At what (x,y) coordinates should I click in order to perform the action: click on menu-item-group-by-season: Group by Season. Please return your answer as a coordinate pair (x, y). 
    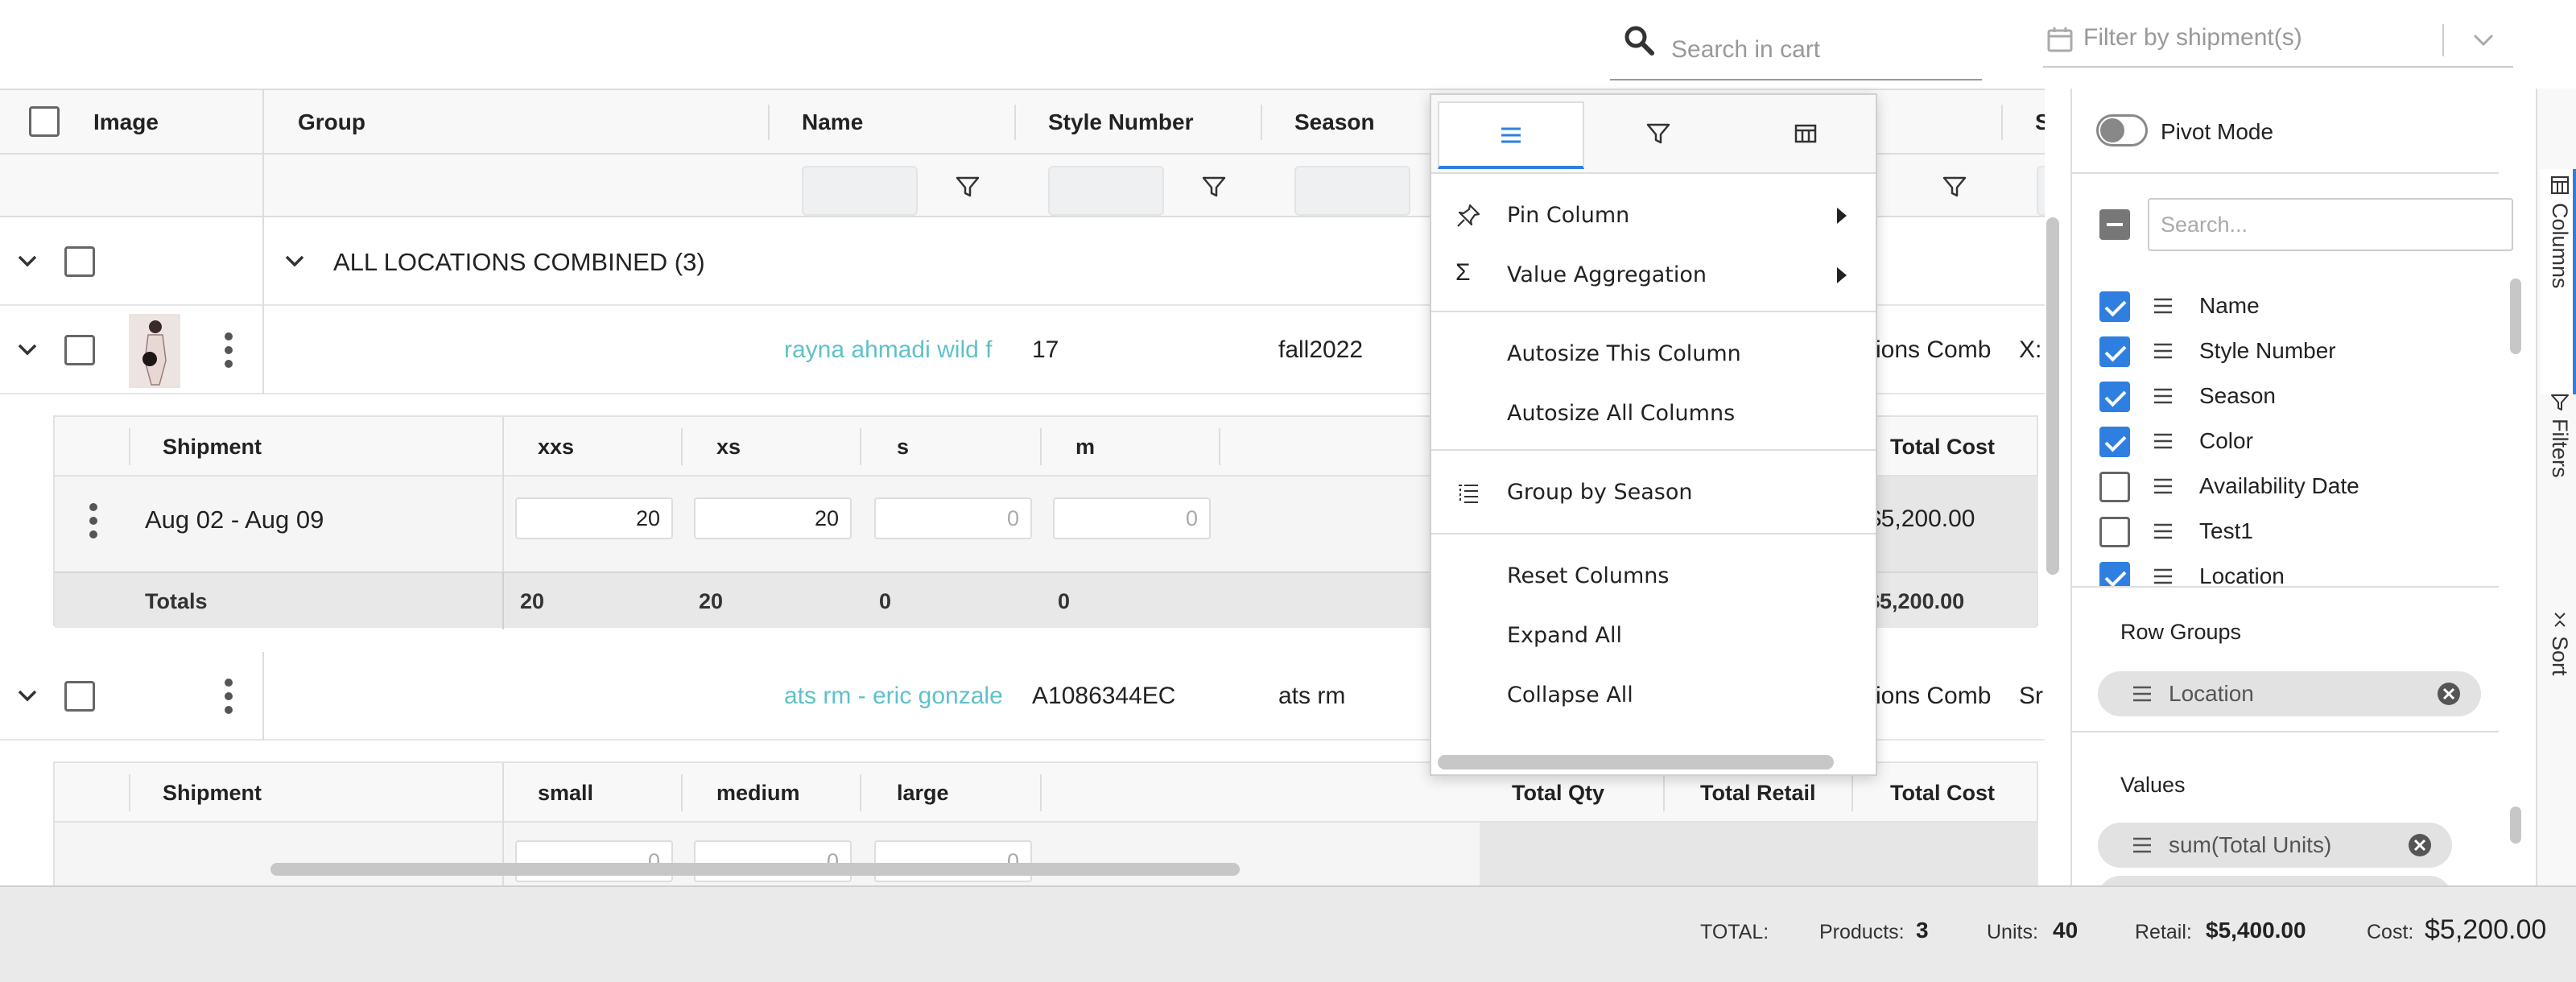
    Looking at the image, I should click on (1653, 493).